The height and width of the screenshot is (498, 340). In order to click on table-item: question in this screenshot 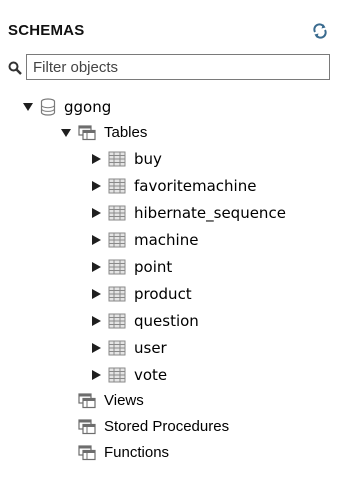, I will do `click(144, 321)`.